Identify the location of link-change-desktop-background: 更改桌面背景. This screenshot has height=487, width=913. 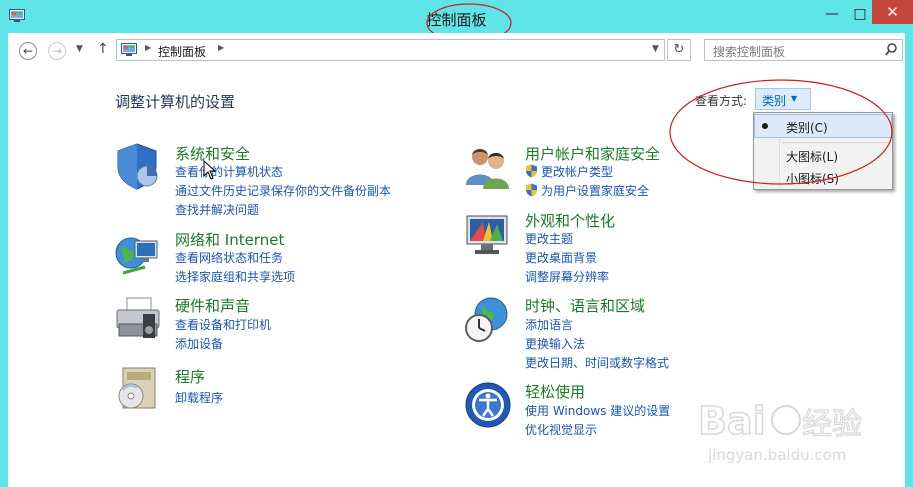
(561, 257).